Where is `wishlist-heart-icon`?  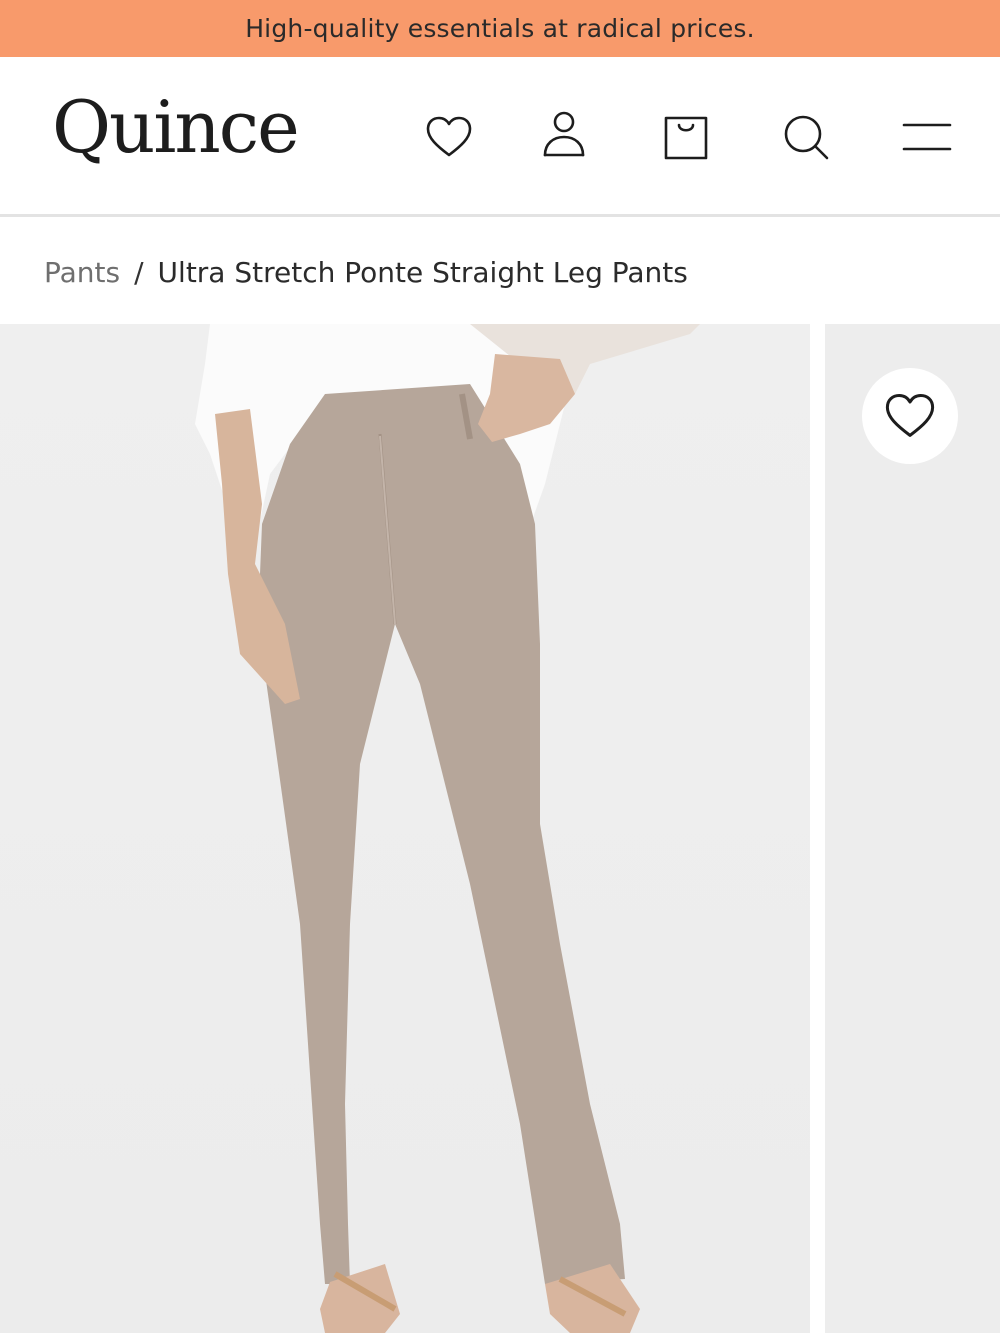
wishlist-heart-icon is located at coordinates (449, 137).